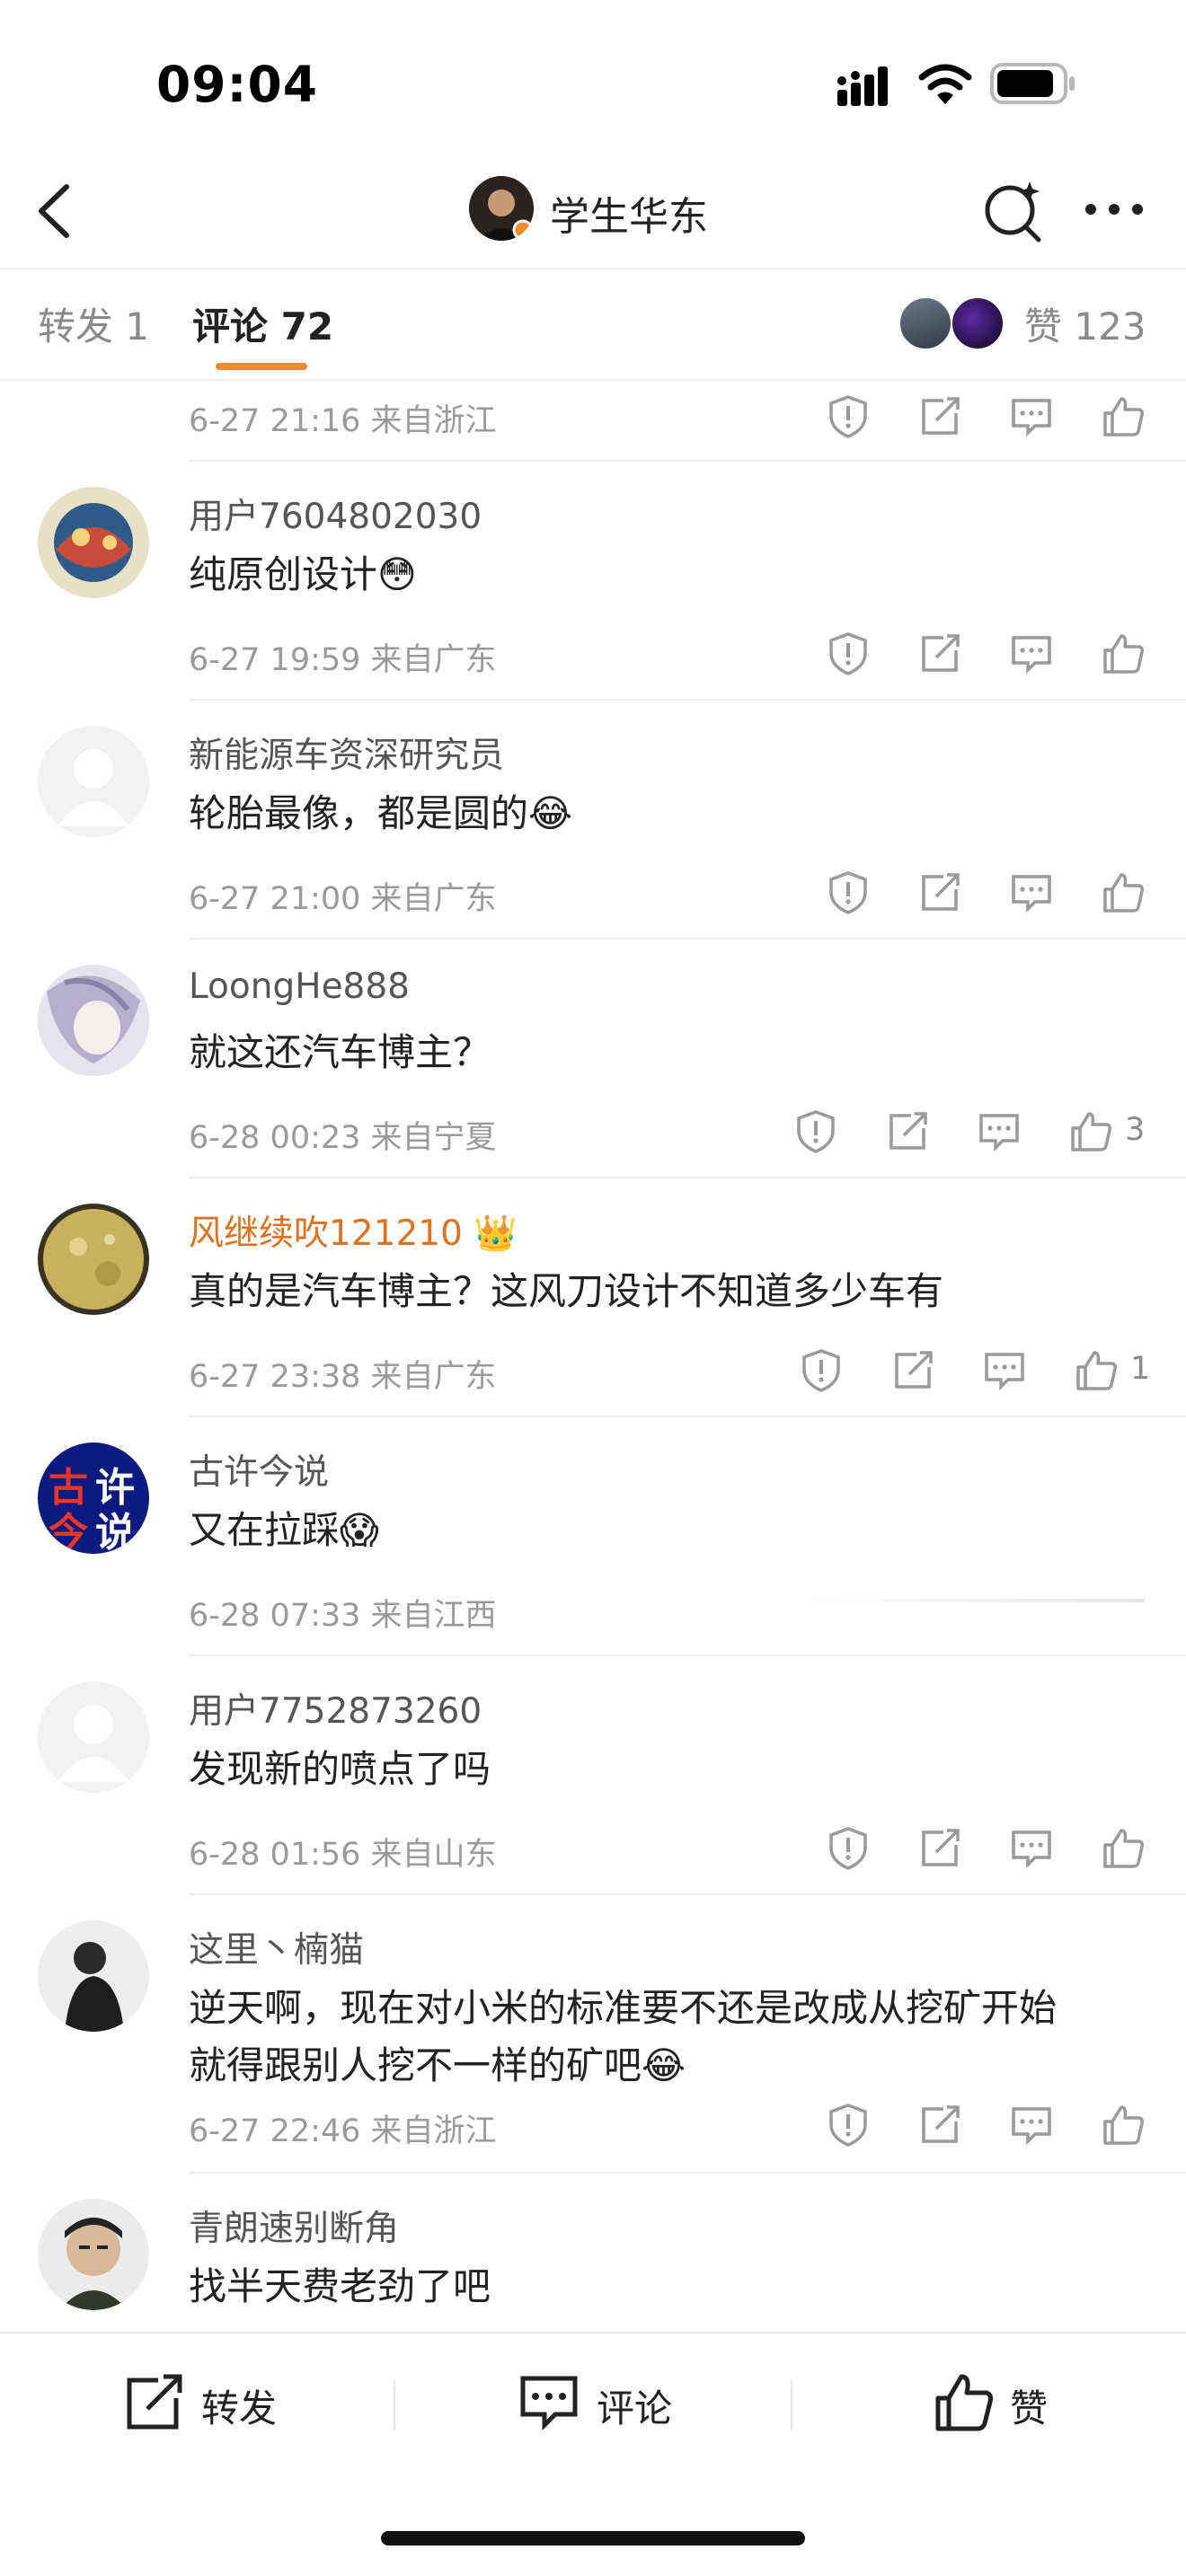 This screenshot has width=1186, height=2576. I want to click on comment-meta: 6-27 23:38 来自广东, so click(343, 1377).